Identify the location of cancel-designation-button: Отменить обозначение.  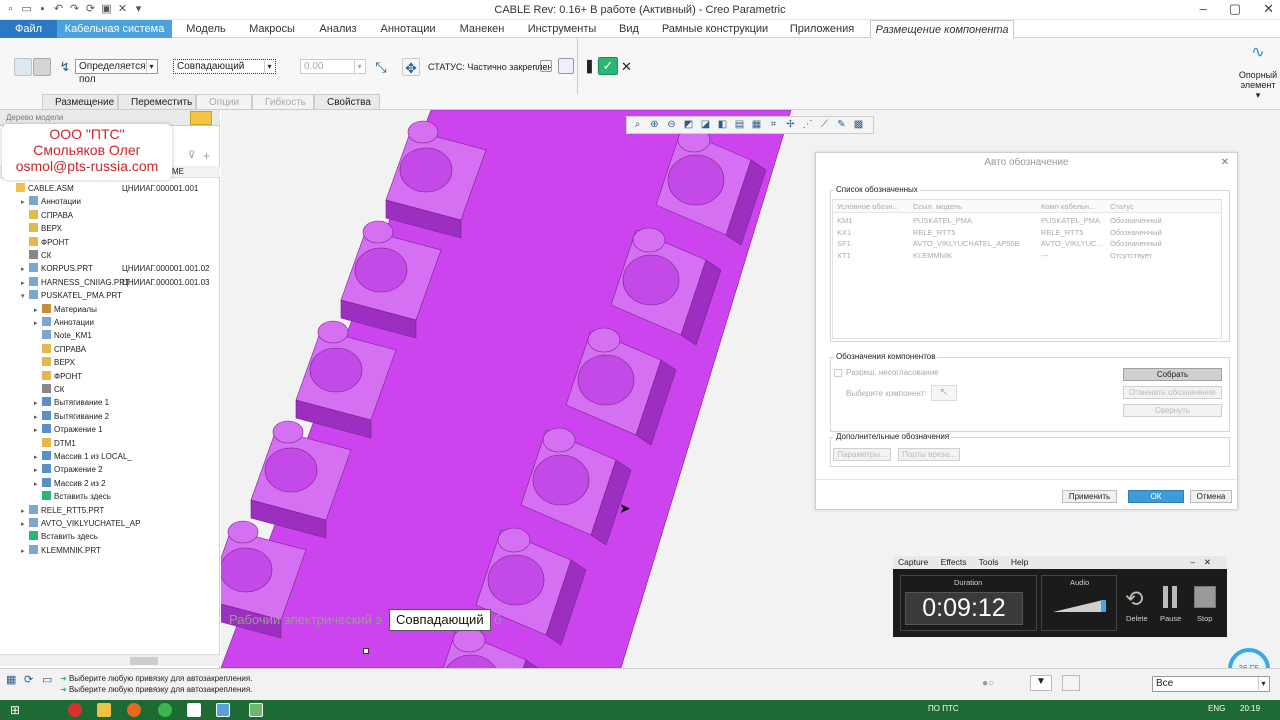
(1172, 392).